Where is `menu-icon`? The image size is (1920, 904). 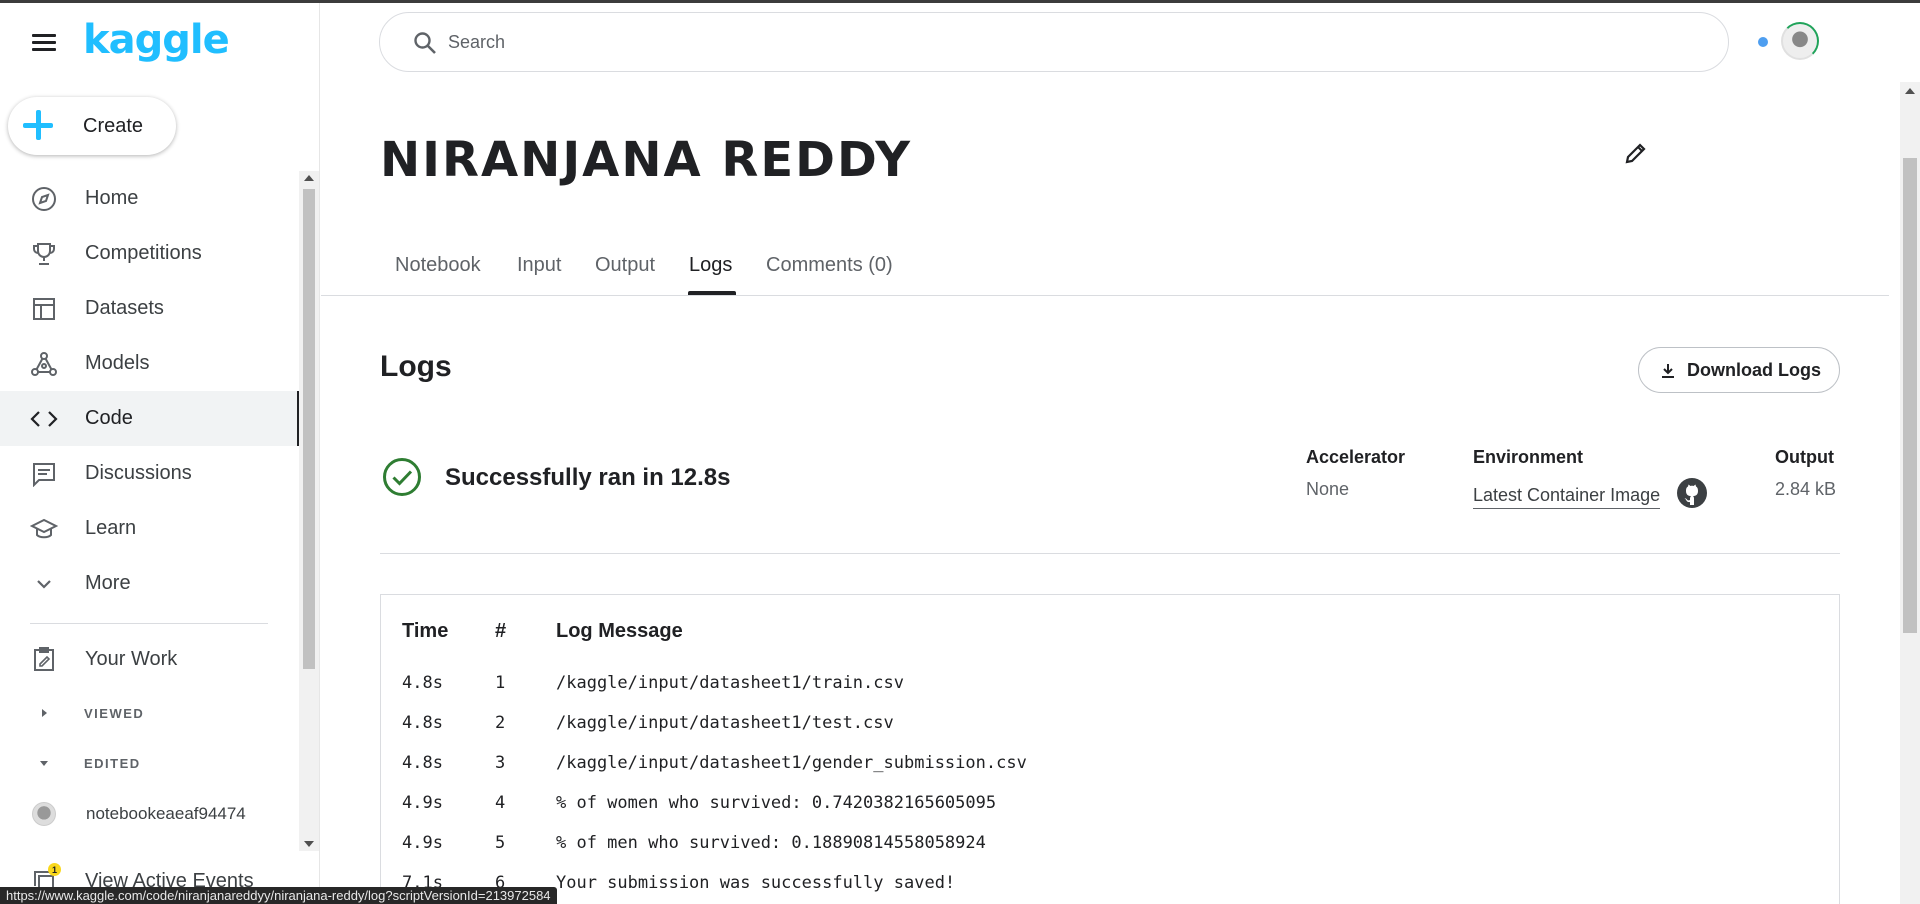
menu-icon is located at coordinates (44, 43).